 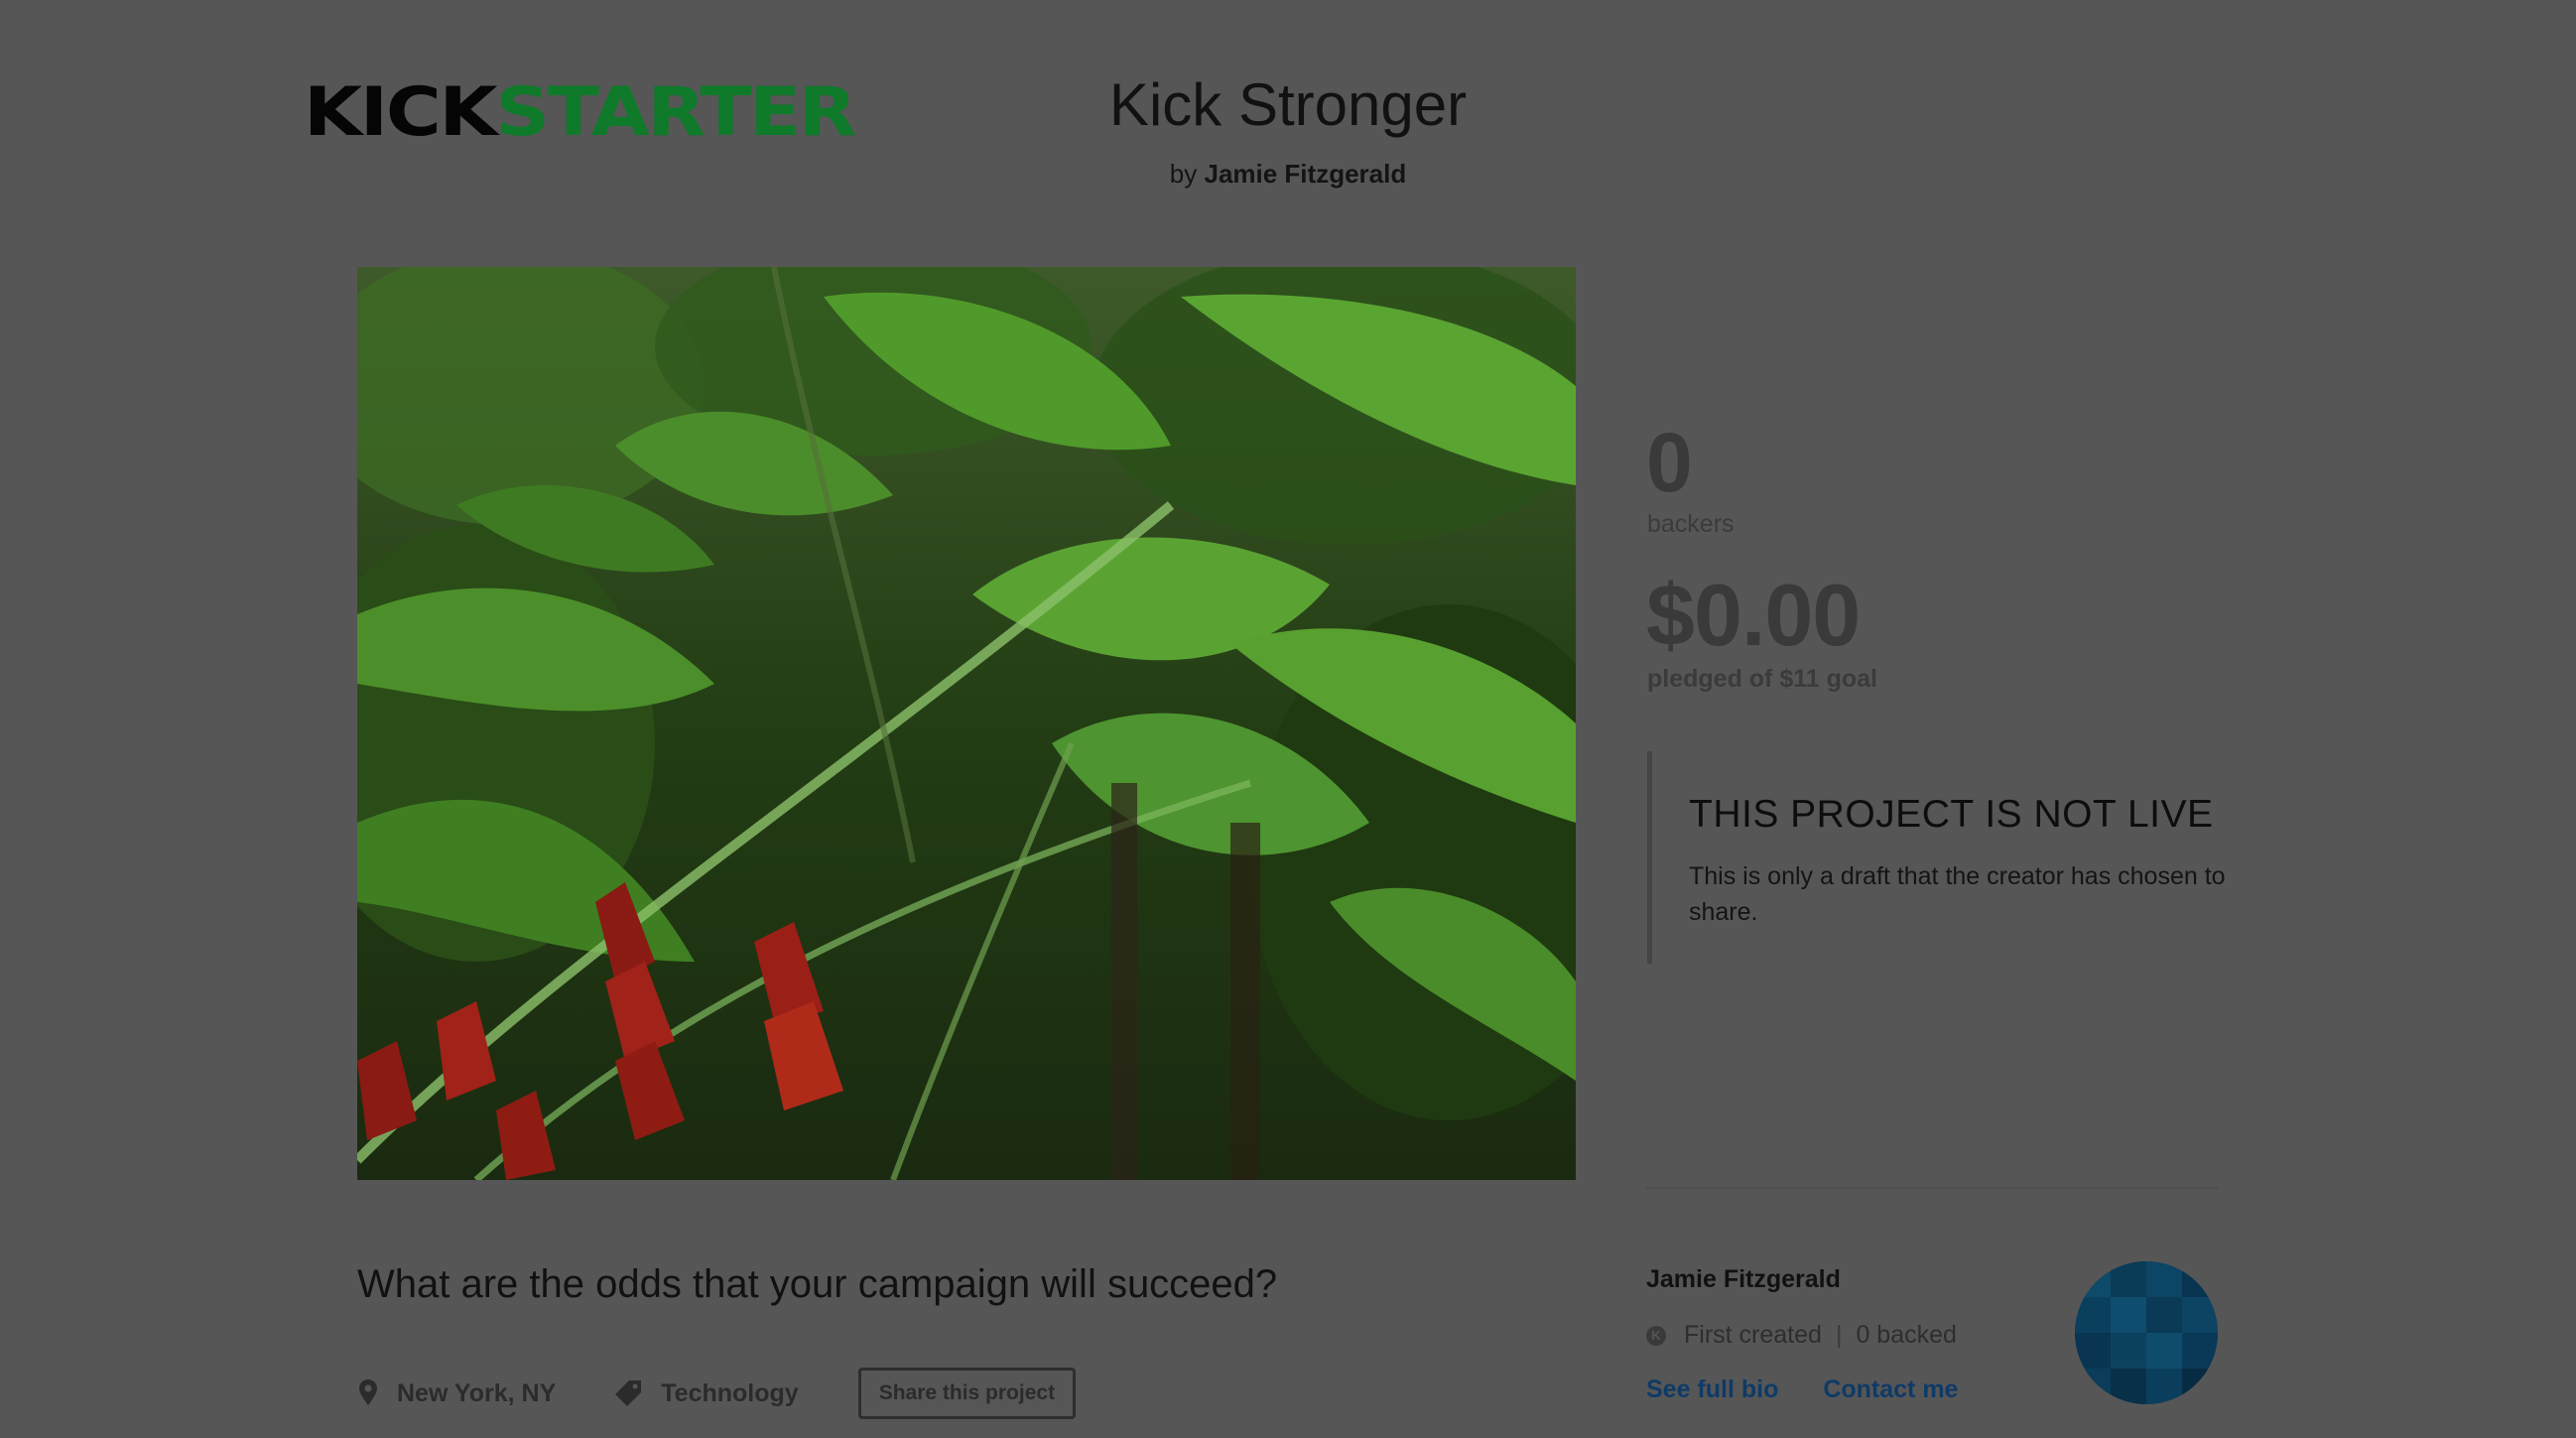 I want to click on location-pin-icon, so click(x=368, y=1392).